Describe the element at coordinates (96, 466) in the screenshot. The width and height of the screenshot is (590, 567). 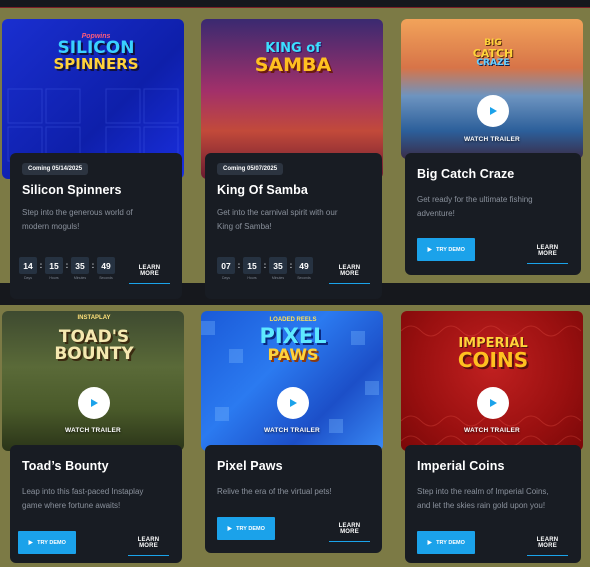
I see `game-title: Toad’s Bounty` at that location.